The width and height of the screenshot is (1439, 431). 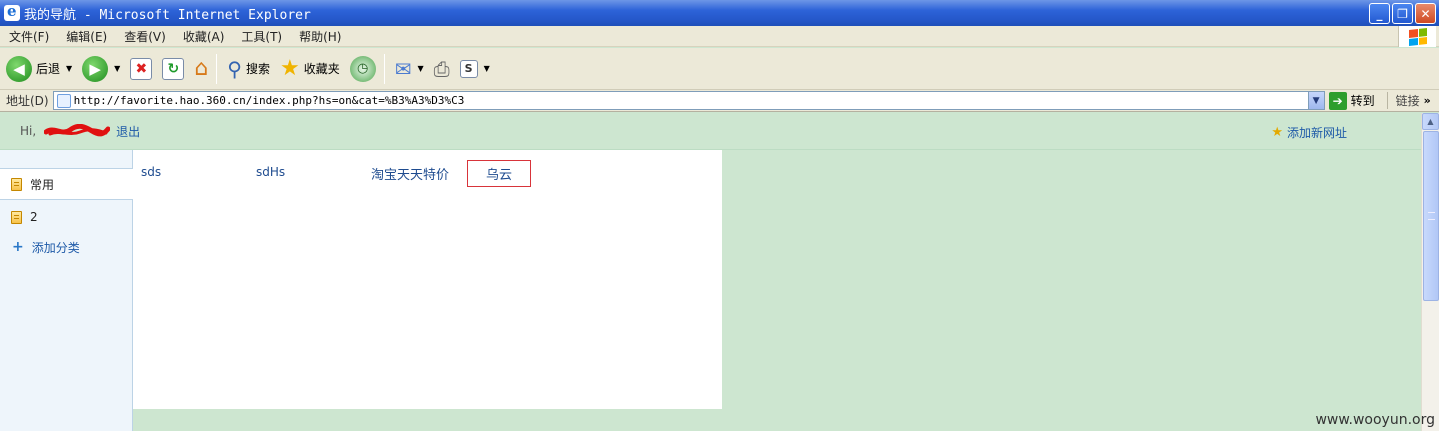 I want to click on back-arrow-icon: ◀, so click(x=19, y=68).